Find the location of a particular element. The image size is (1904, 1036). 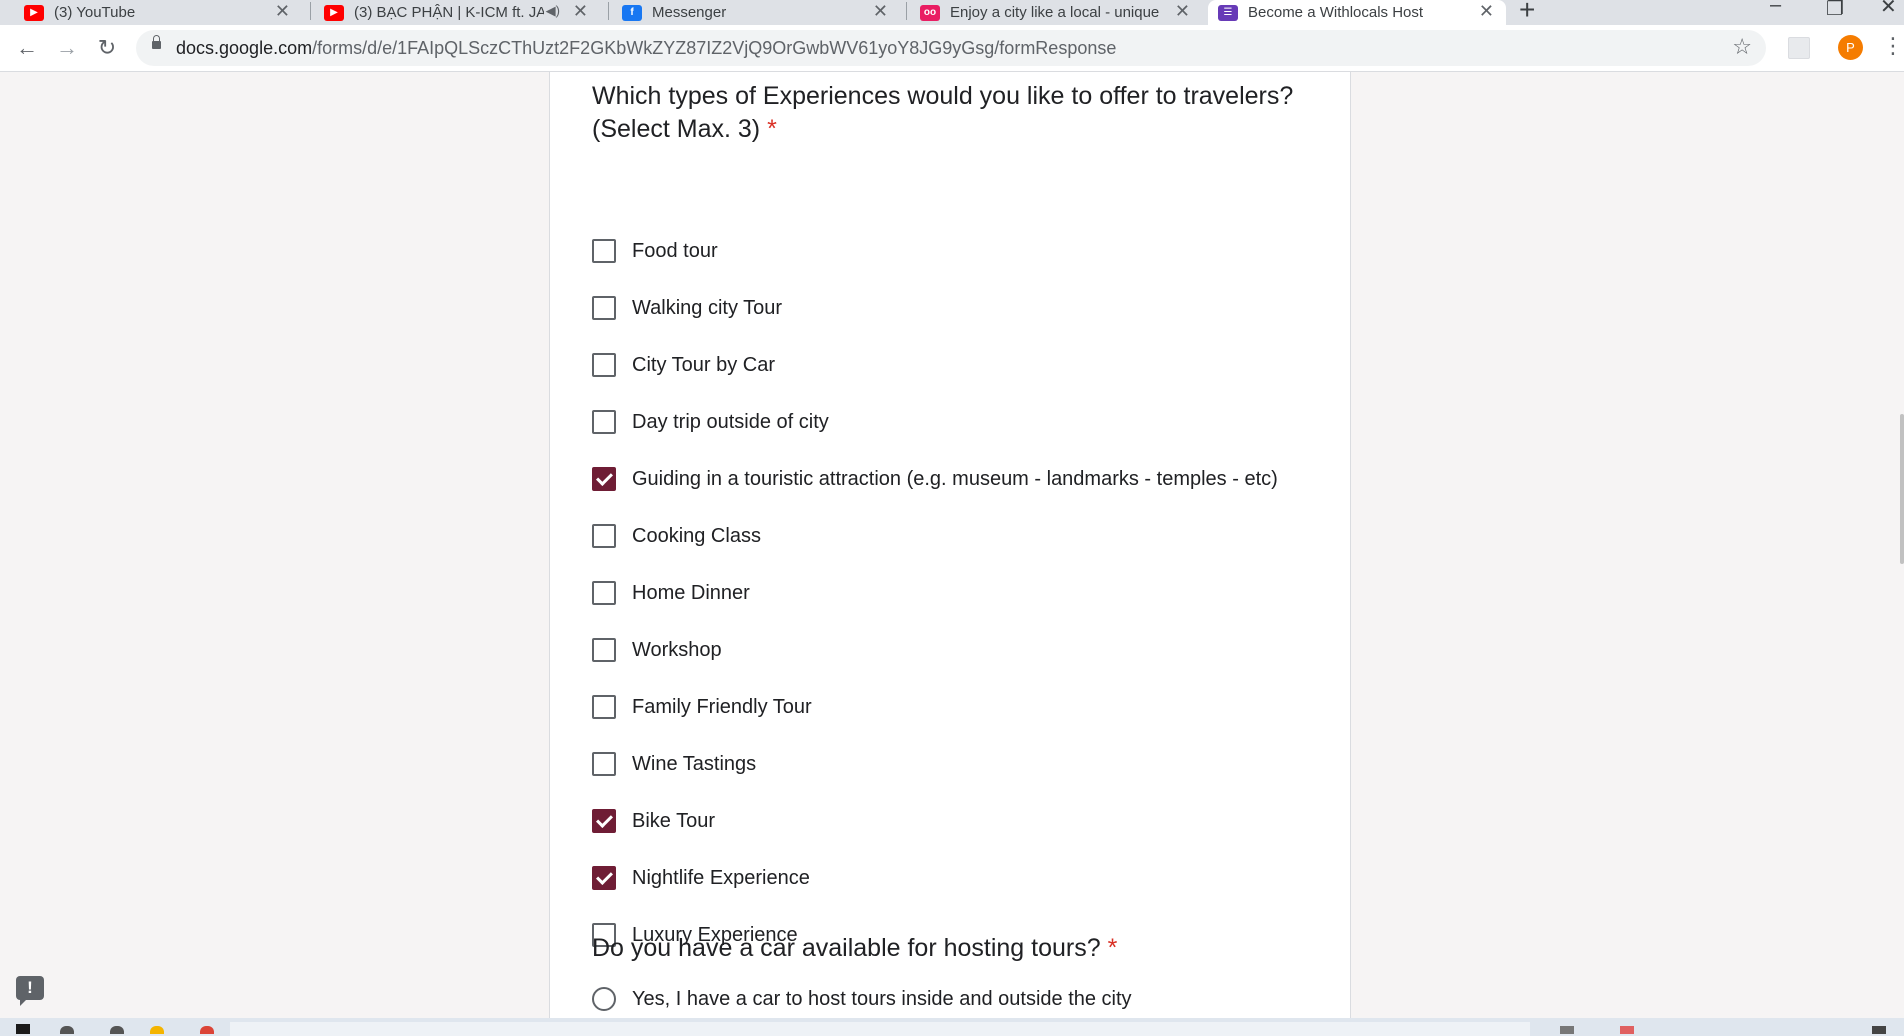

tab-youtube-music: ▶ (3) BẠC PHẬN | K-ICM ft. JAC ◀) ✕ is located at coordinates (462, 12).